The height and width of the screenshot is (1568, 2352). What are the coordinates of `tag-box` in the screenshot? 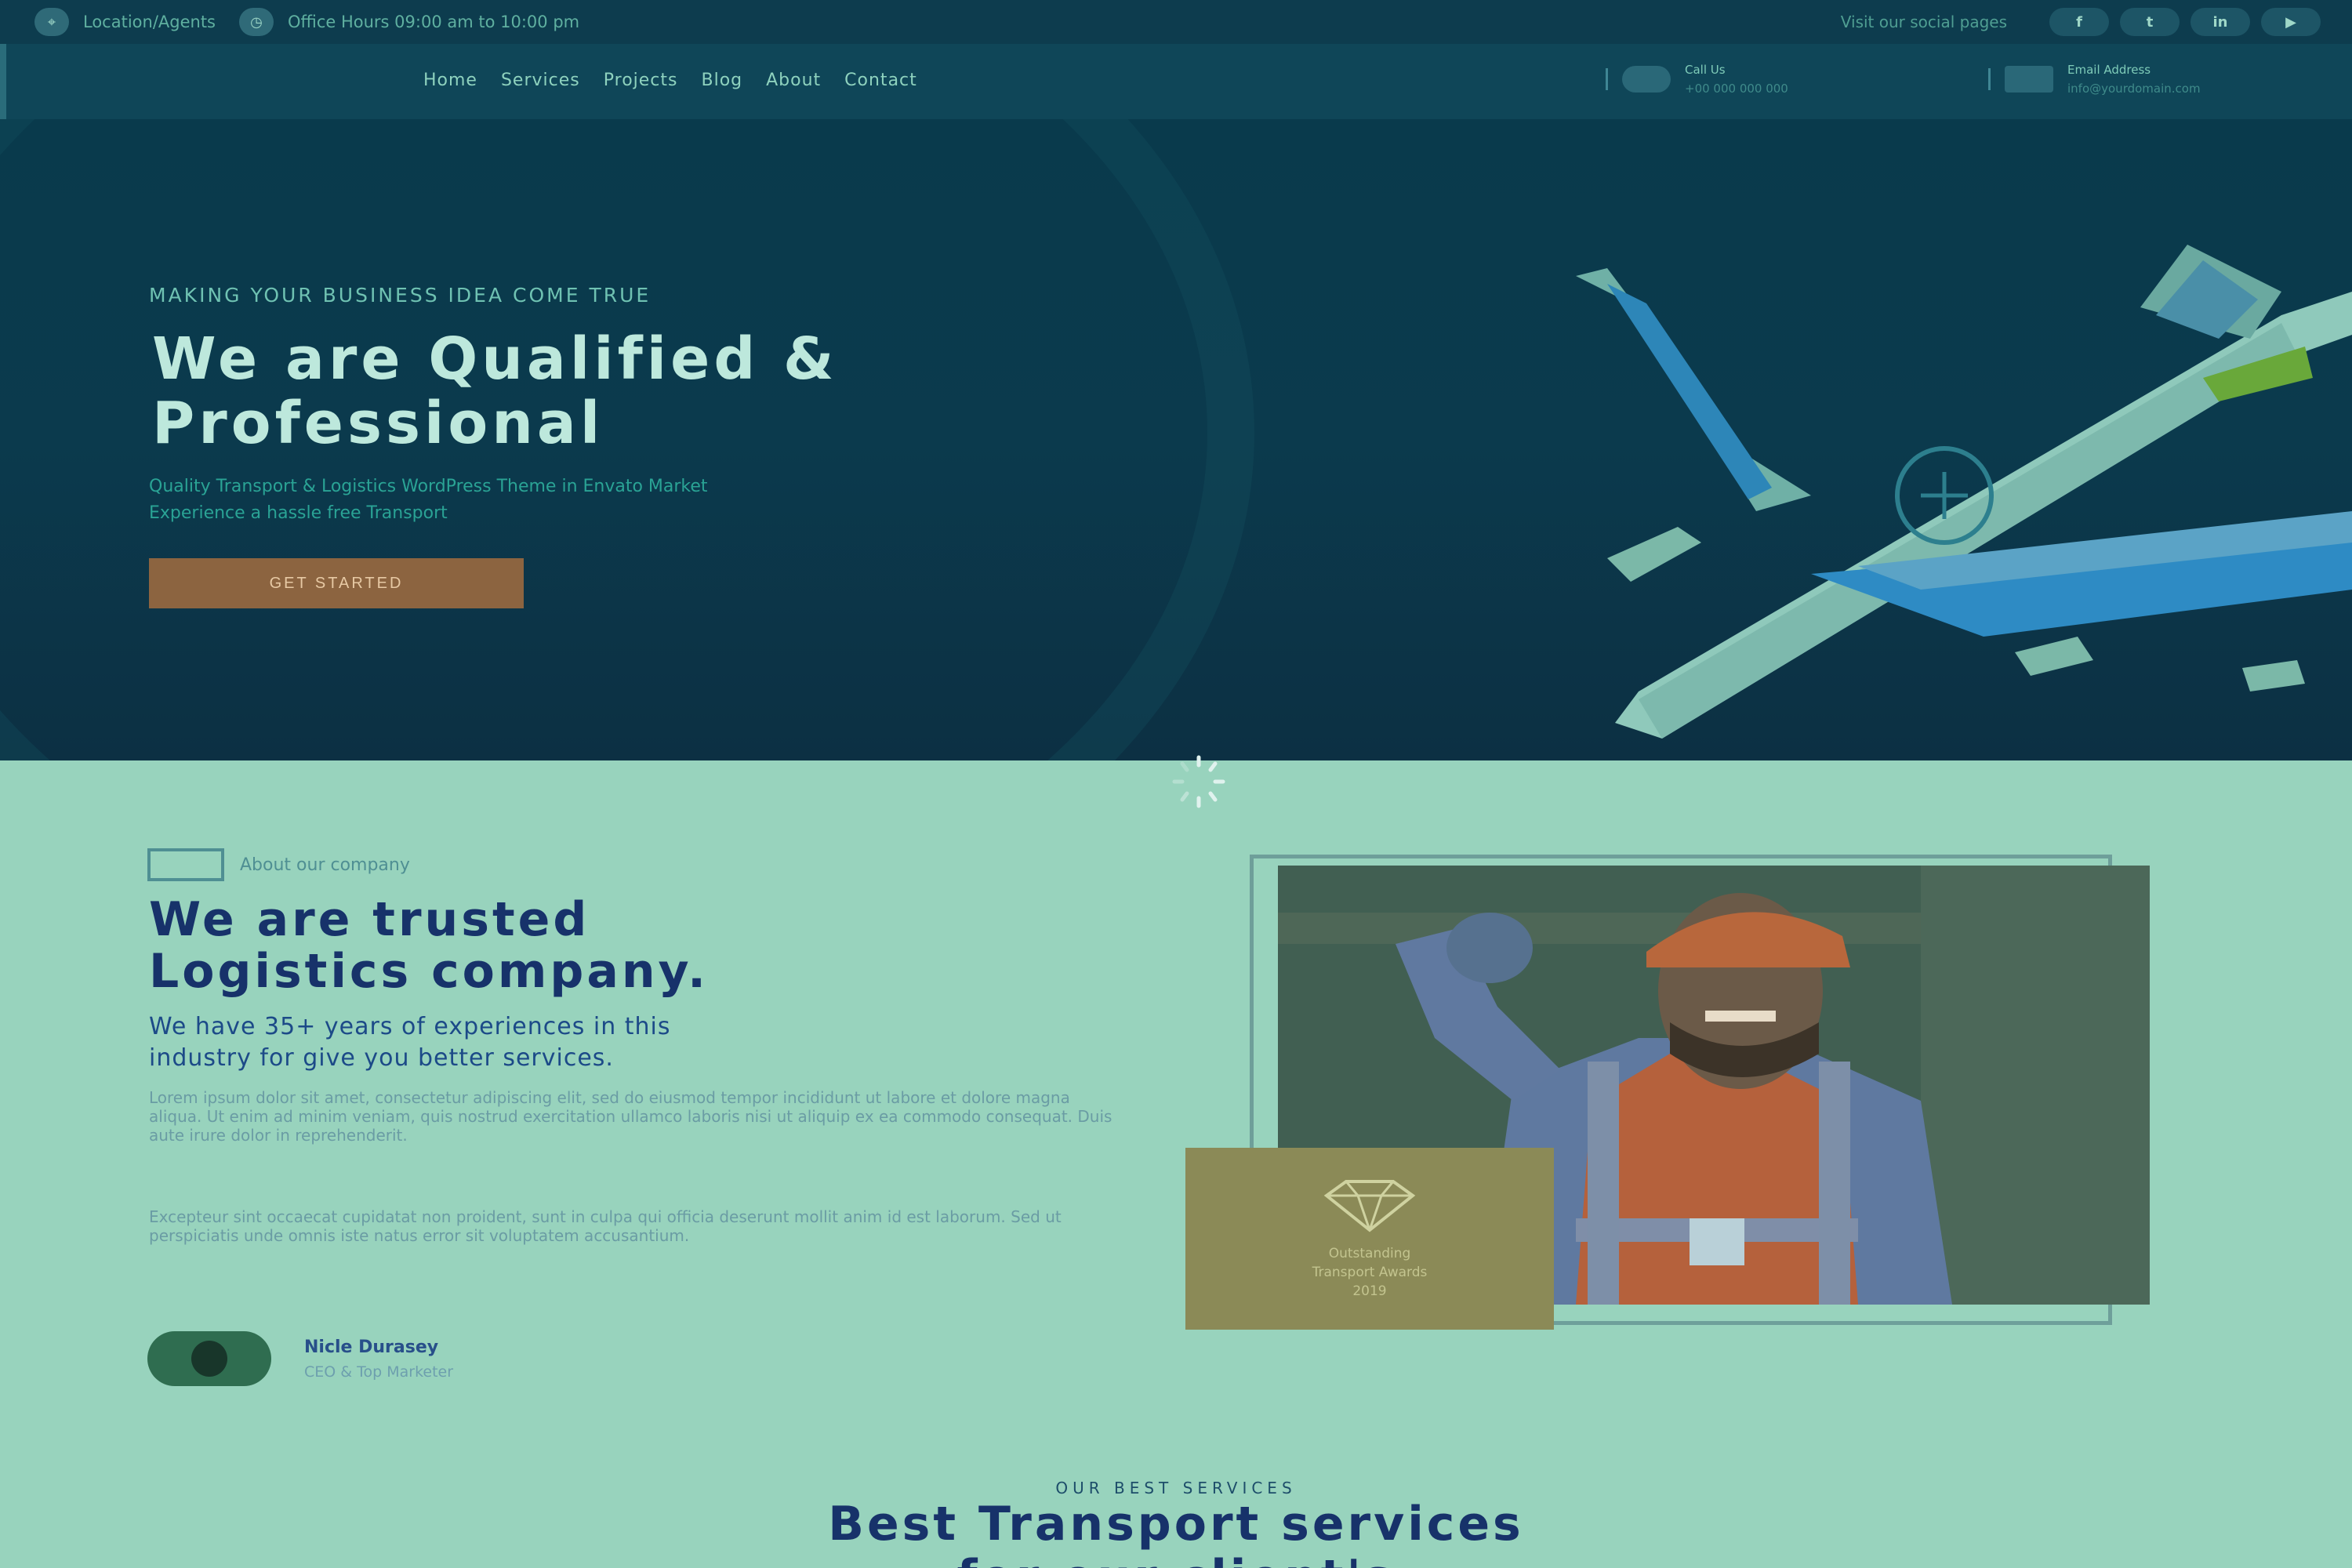 It's located at (185, 864).